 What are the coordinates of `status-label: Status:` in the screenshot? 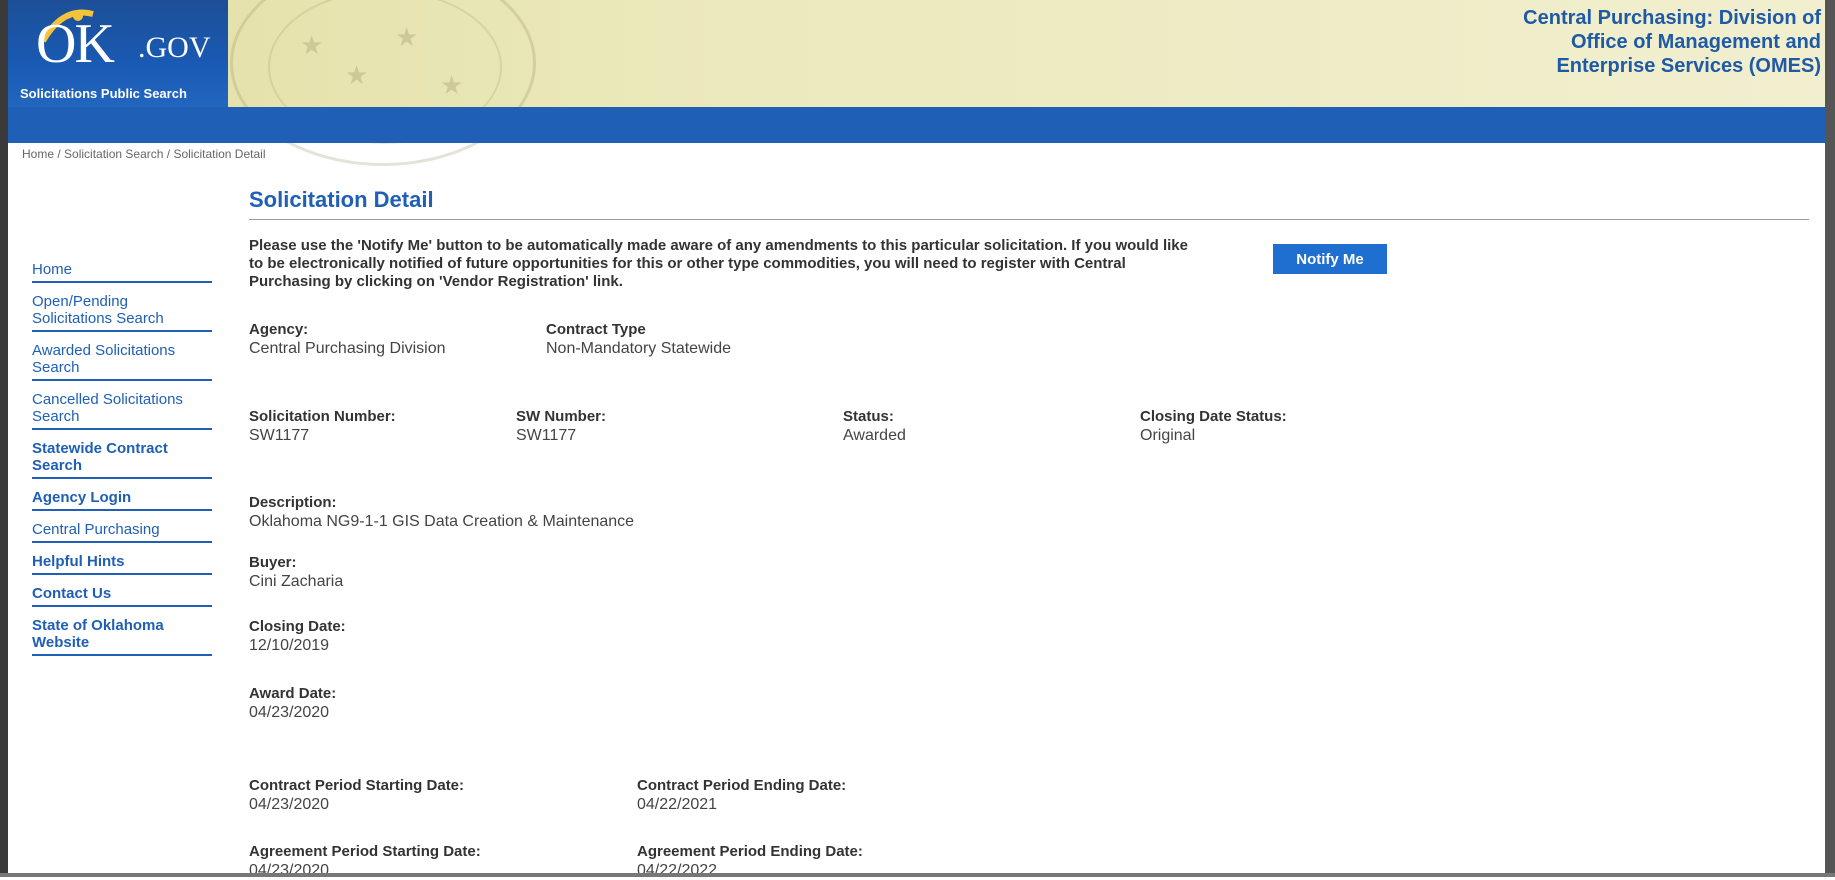 It's located at (868, 416).